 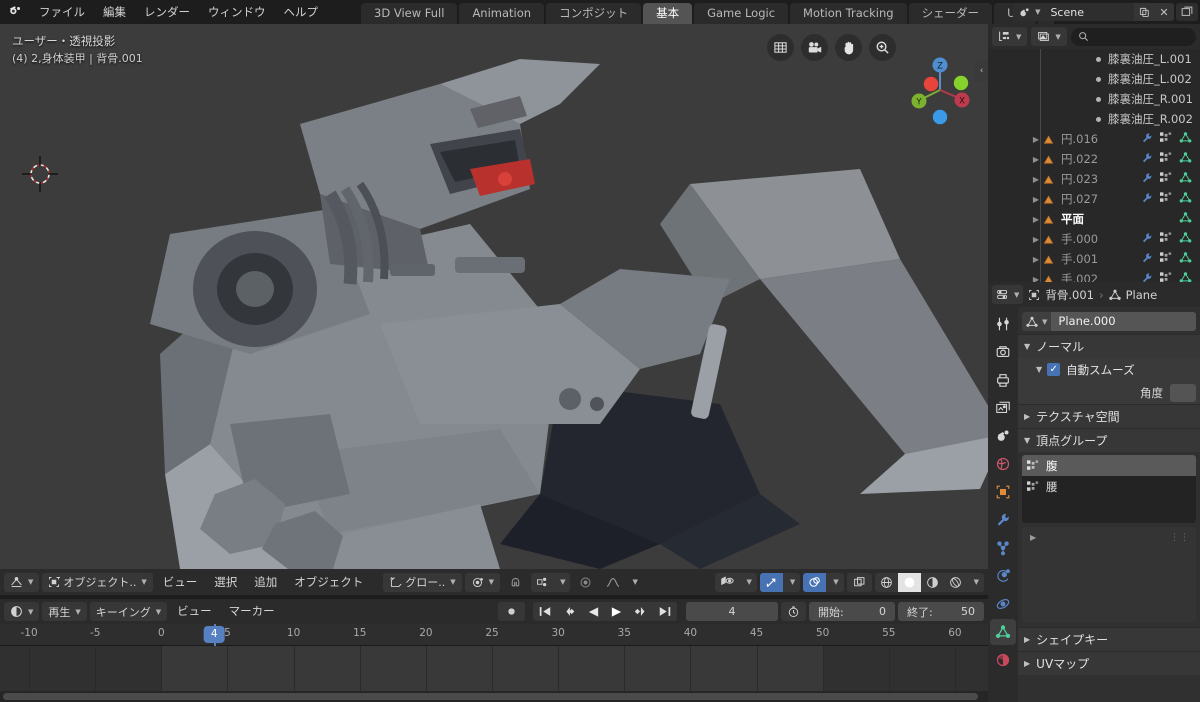 What do you see at coordinates (848, 13) in the screenshot?
I see `workspace-tab-motion-tracking: Motion Tracking` at bounding box center [848, 13].